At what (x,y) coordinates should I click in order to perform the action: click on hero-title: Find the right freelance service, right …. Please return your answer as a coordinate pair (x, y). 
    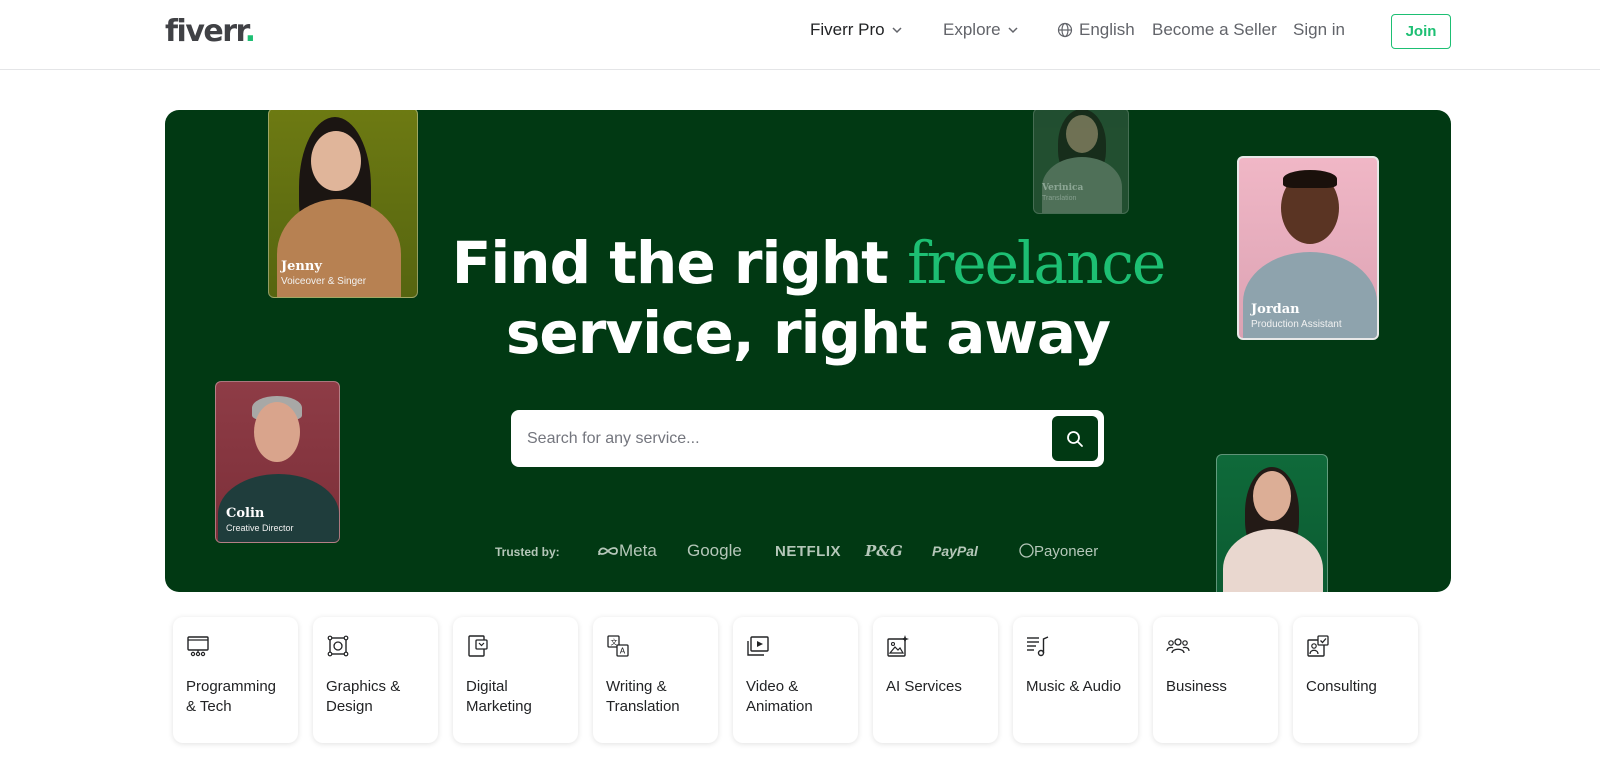
    Looking at the image, I should click on (808, 298).